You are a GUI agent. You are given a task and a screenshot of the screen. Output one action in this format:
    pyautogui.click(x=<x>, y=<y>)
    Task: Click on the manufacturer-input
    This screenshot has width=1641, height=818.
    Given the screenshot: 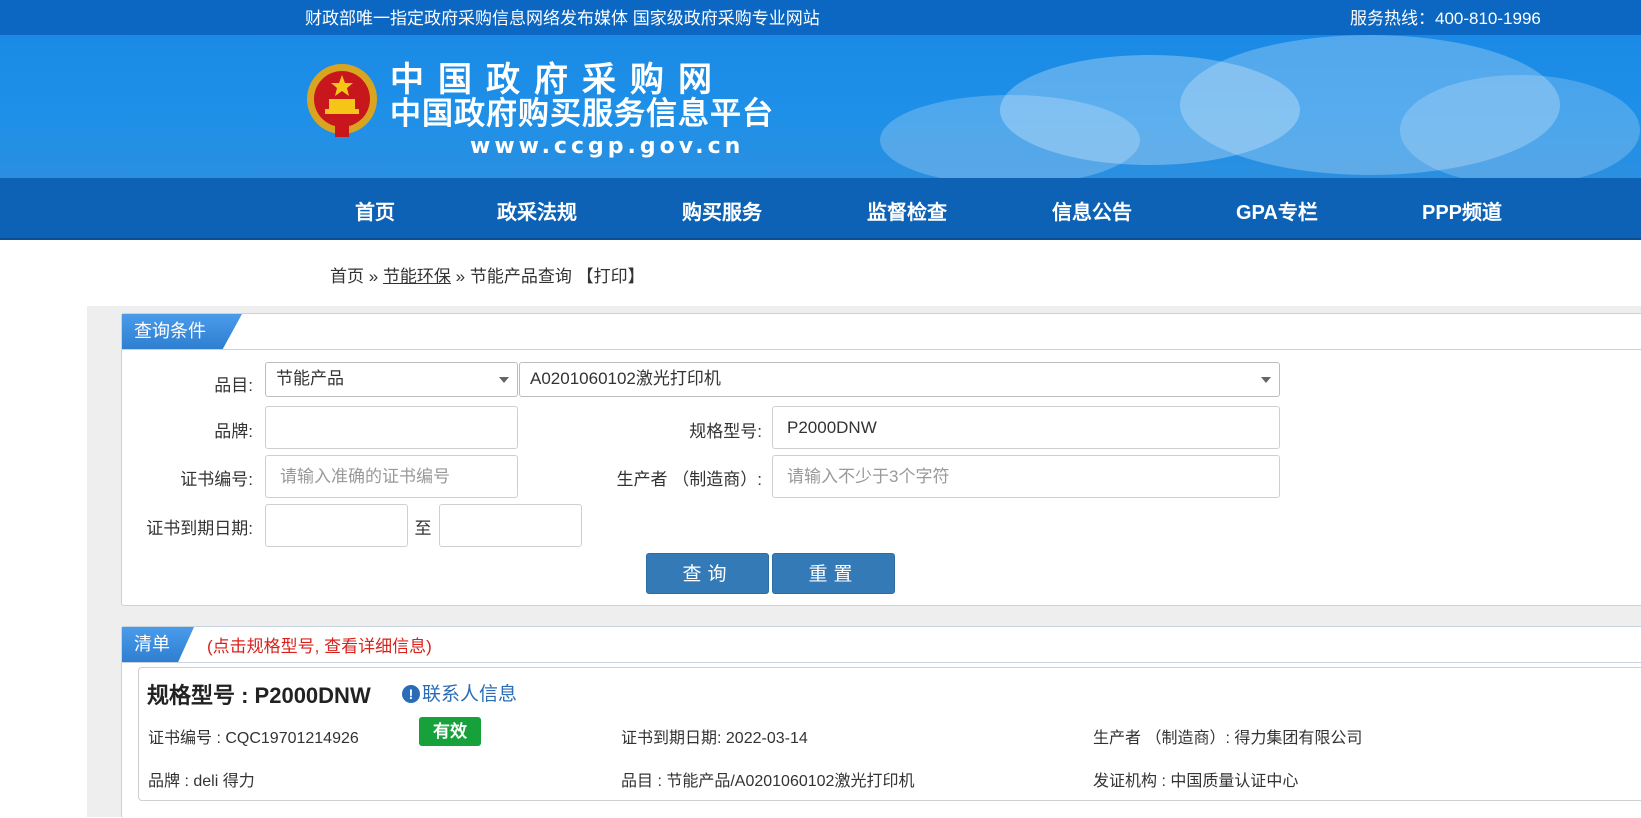 What is the action you would take?
    pyautogui.click(x=1026, y=476)
    